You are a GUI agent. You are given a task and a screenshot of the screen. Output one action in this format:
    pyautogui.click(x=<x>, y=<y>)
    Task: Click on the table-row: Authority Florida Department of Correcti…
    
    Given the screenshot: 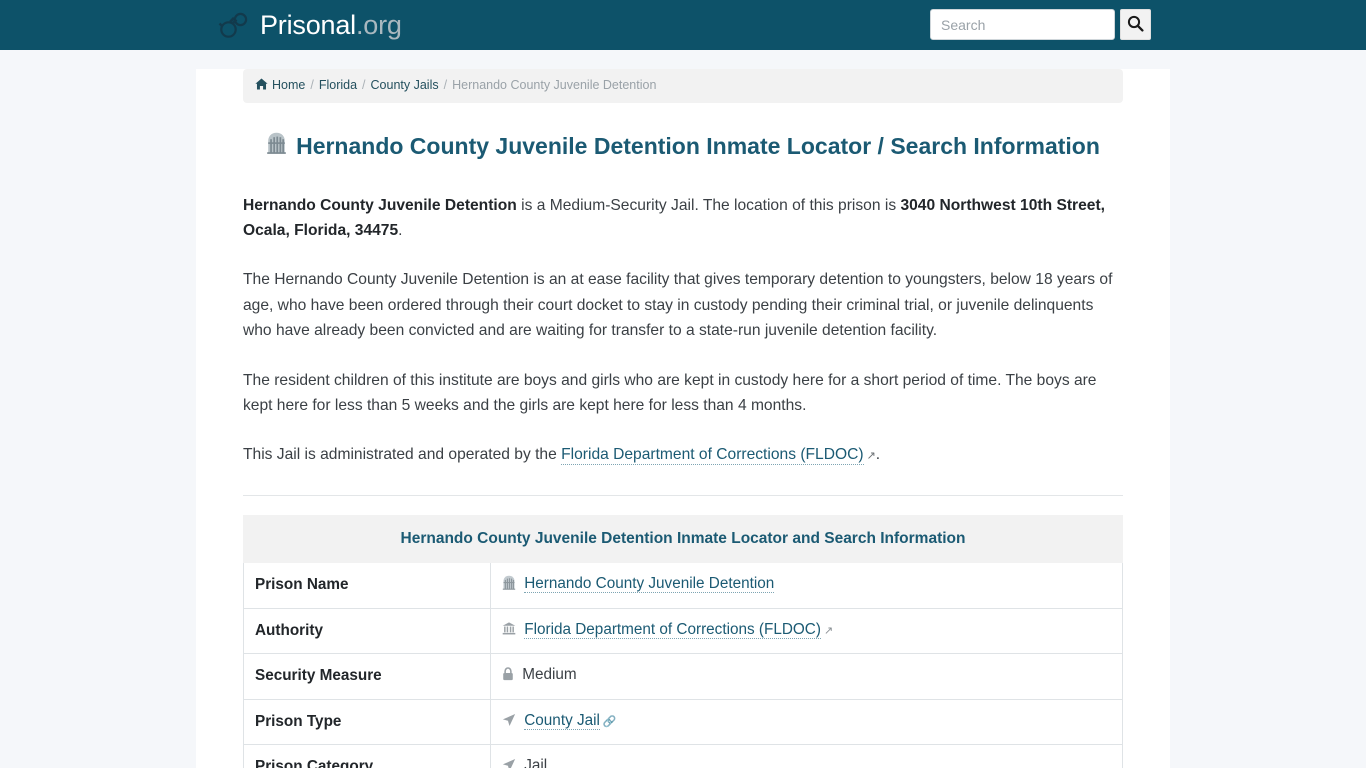 What is the action you would take?
    pyautogui.click(x=683, y=631)
    